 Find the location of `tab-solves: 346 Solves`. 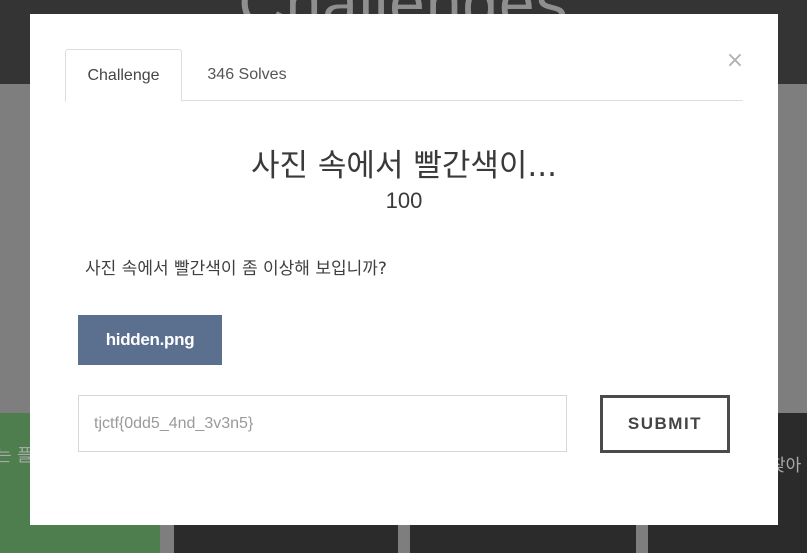

tab-solves: 346 Solves is located at coordinates (247, 75).